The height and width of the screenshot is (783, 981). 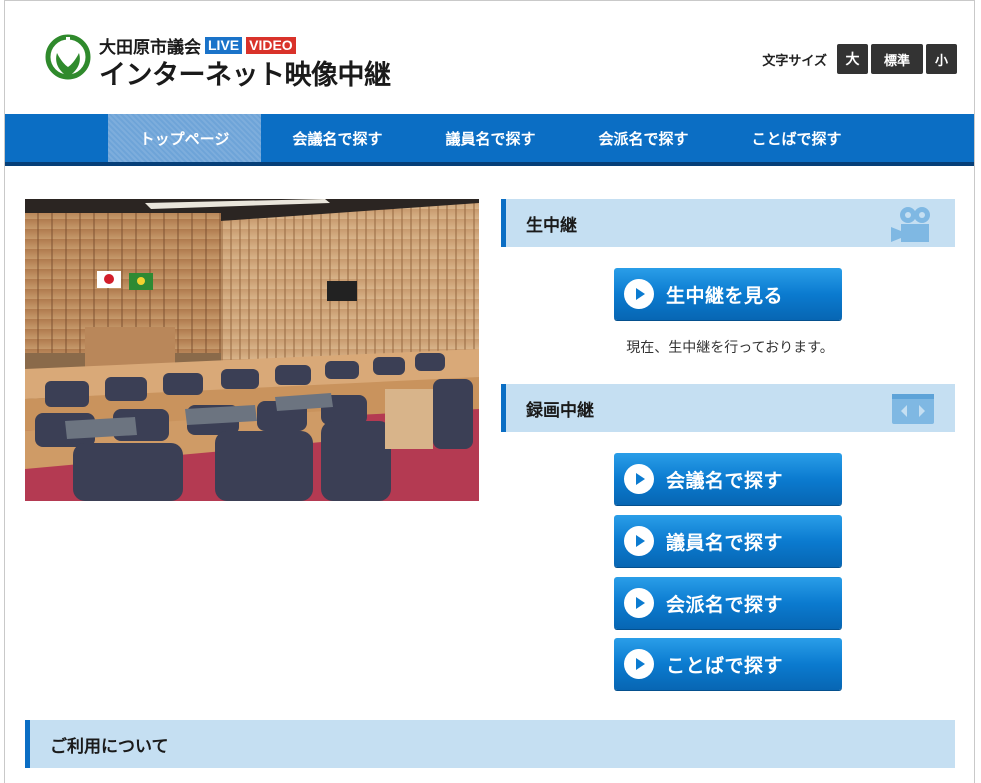 What do you see at coordinates (184, 138) in the screenshot?
I see `nav-item-top: トップページ` at bounding box center [184, 138].